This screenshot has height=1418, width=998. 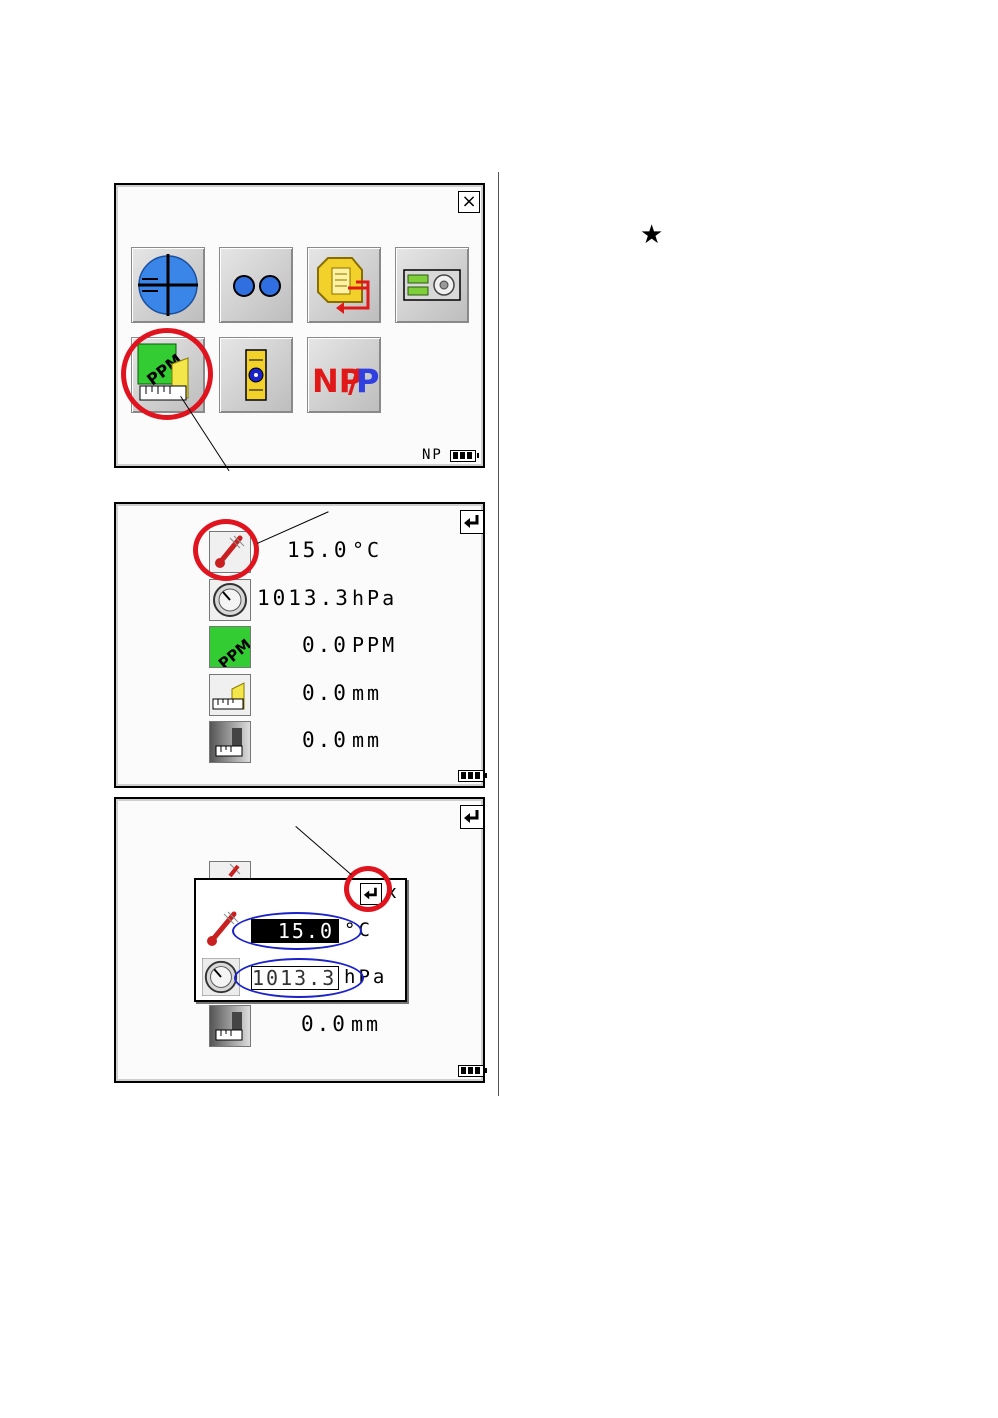 I want to click on highlight-pressure-input, so click(x=299, y=978).